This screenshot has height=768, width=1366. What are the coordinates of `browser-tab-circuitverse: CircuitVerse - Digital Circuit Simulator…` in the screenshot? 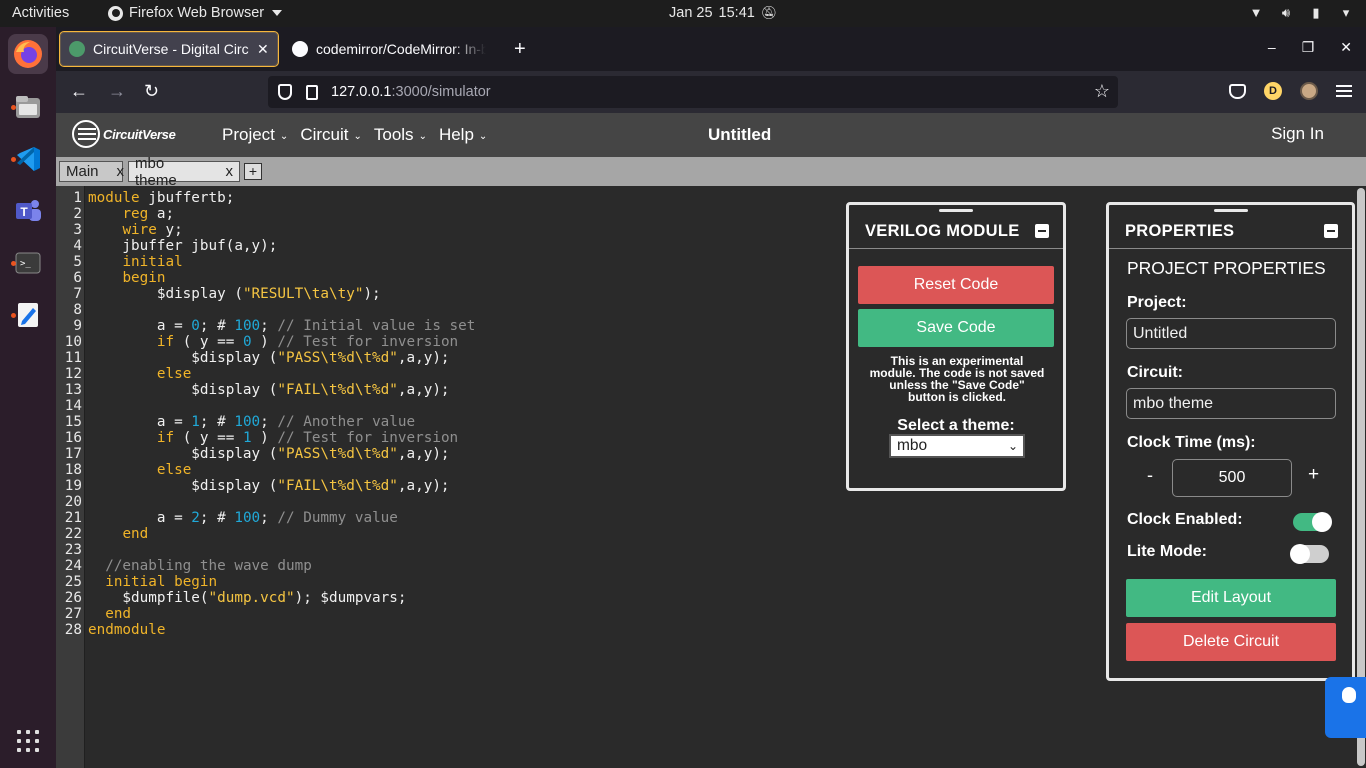 It's located at (169, 49).